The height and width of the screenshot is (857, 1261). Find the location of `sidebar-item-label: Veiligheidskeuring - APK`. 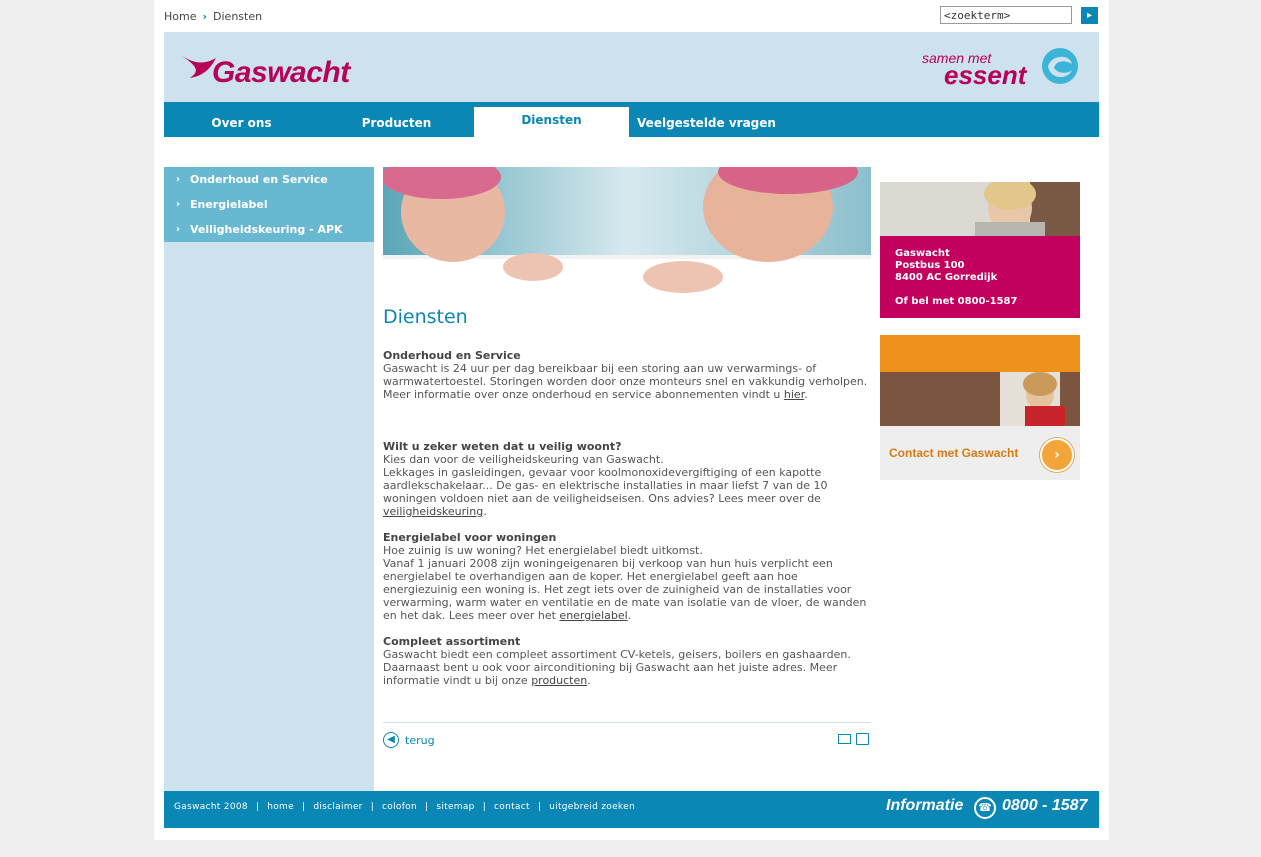

sidebar-item-label: Veiligheidskeuring - APK is located at coordinates (266, 229).